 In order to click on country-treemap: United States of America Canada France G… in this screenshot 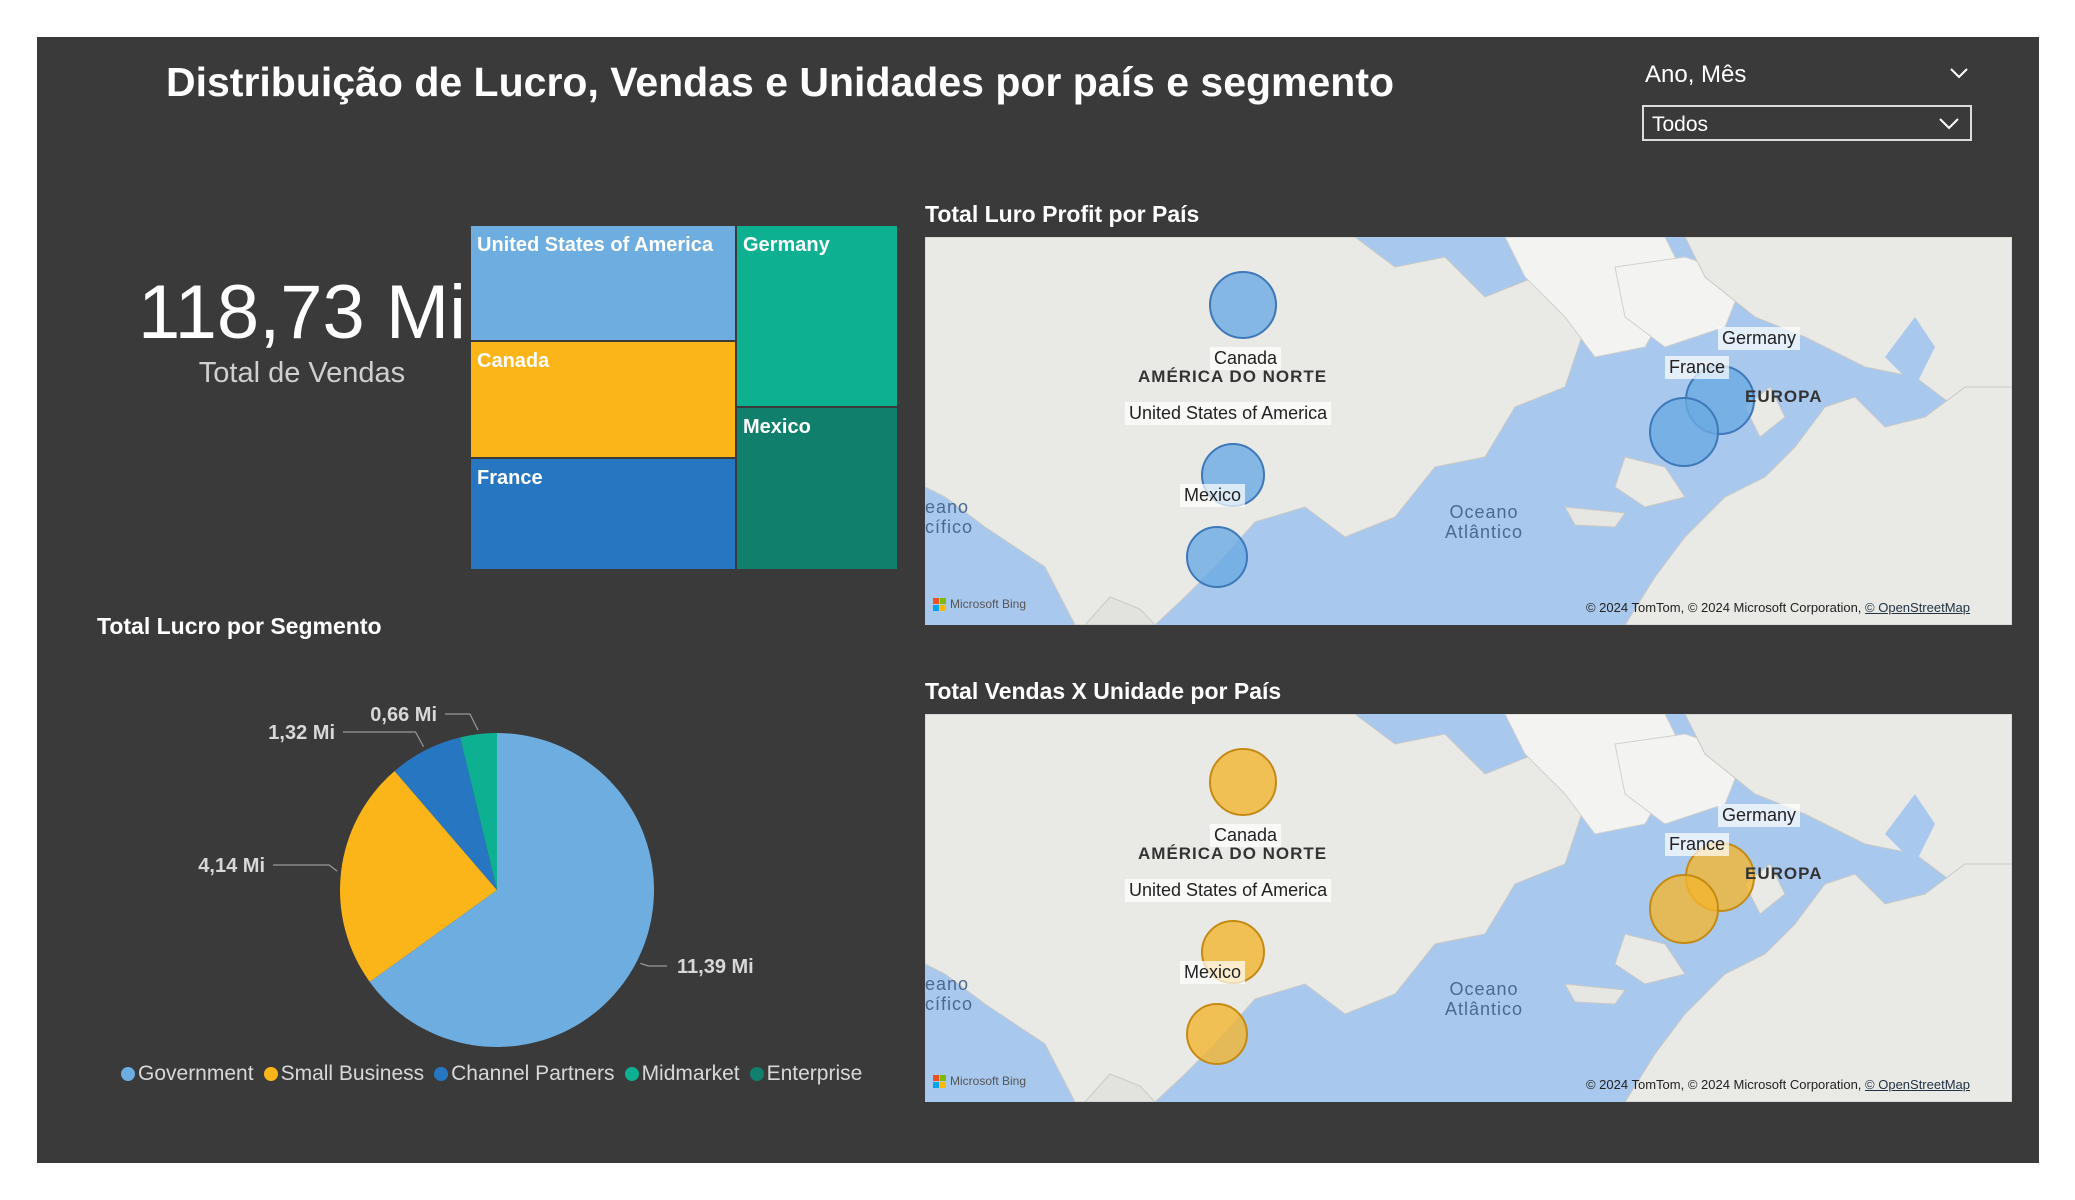, I will do `click(684, 397)`.